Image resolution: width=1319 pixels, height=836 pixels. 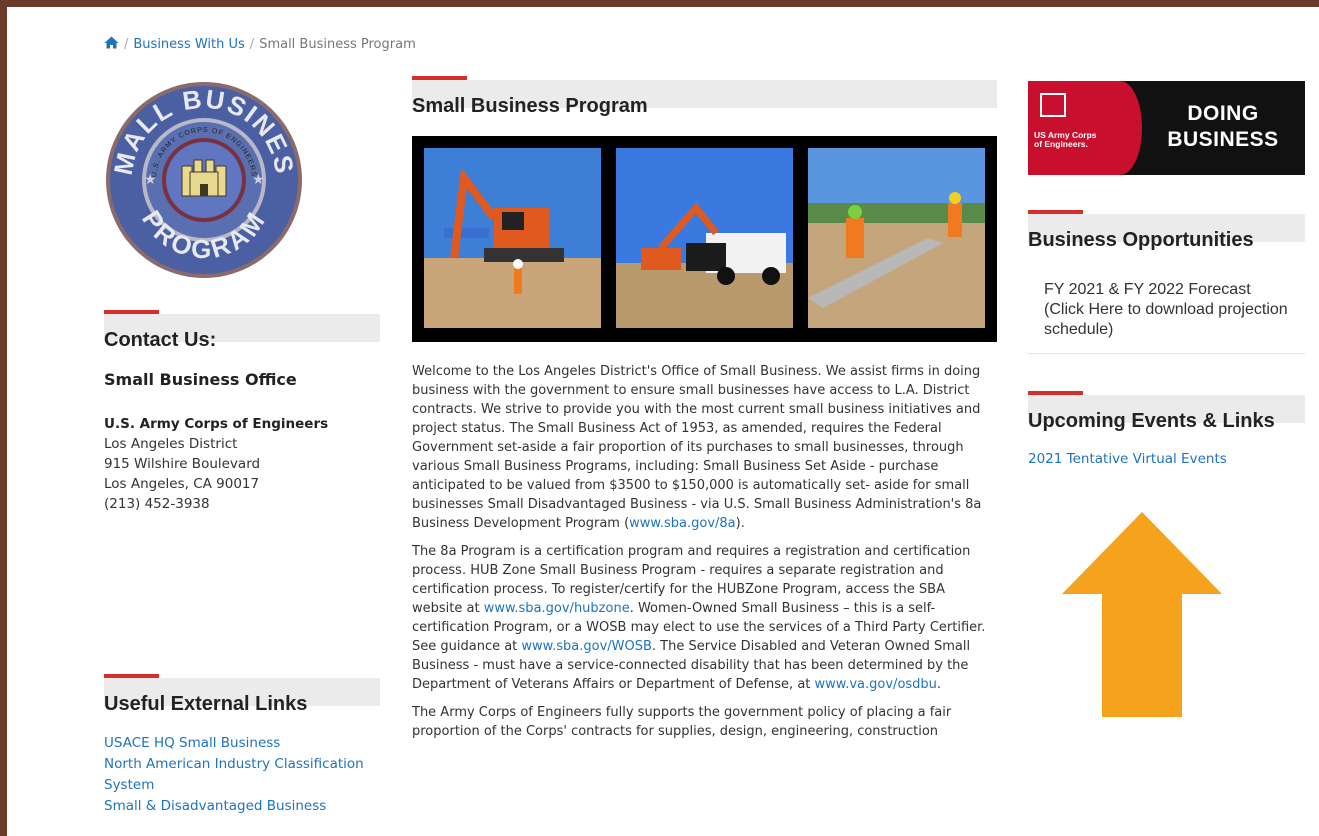 I want to click on link-naics-cont: System, so click(x=129, y=785).